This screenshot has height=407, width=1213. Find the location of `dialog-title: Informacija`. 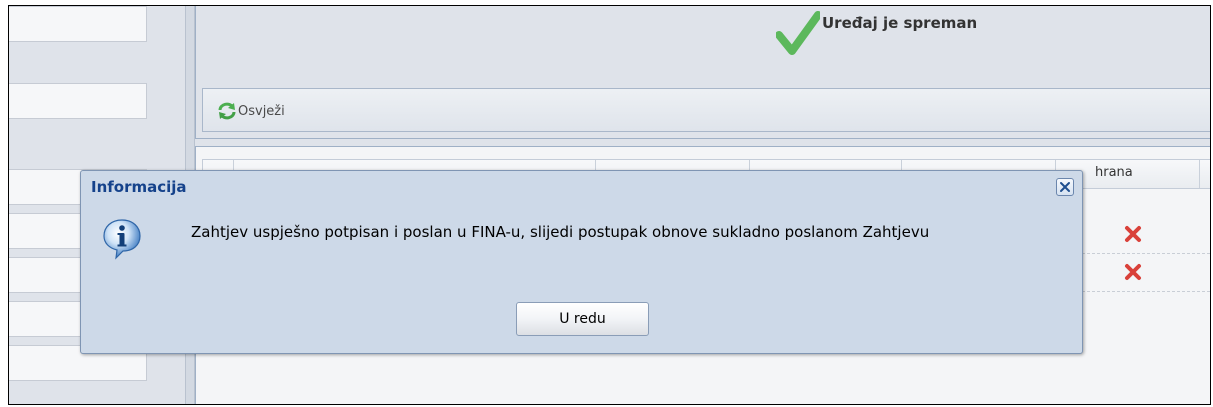

dialog-title: Informacija is located at coordinates (139, 187).